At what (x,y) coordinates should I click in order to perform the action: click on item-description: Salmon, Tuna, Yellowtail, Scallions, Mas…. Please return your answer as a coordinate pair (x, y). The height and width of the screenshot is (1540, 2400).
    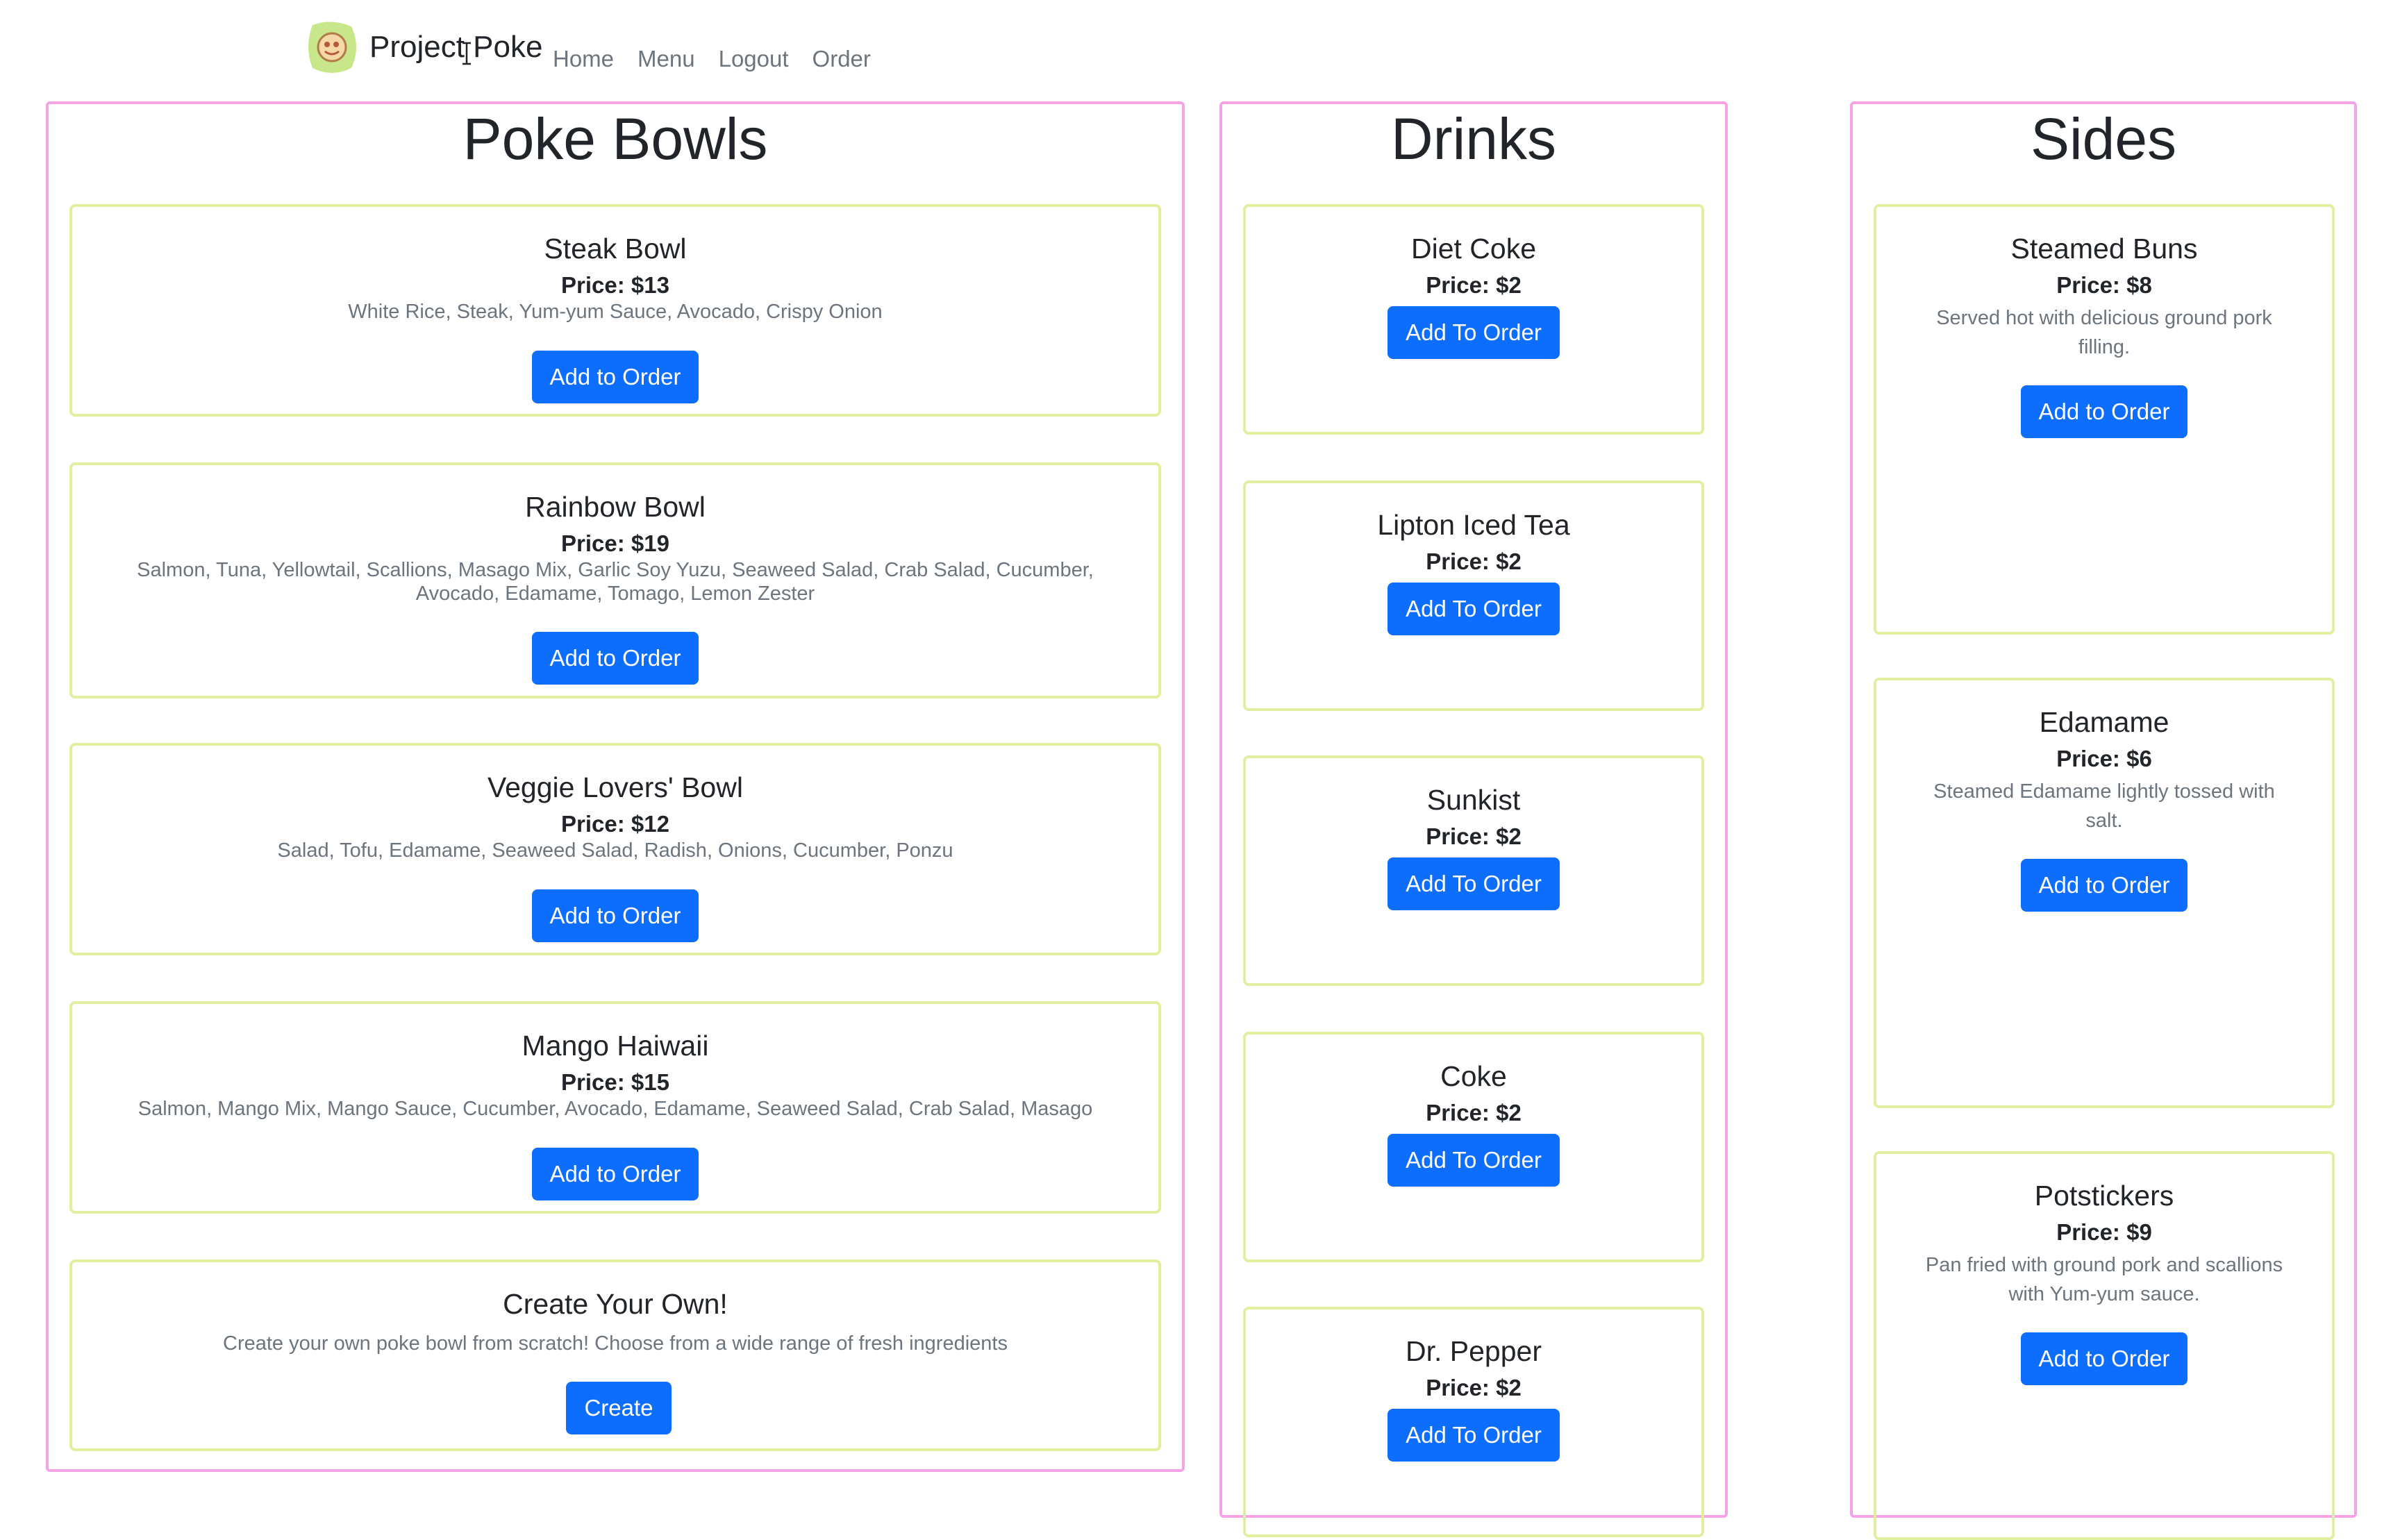
    Looking at the image, I should click on (615, 582).